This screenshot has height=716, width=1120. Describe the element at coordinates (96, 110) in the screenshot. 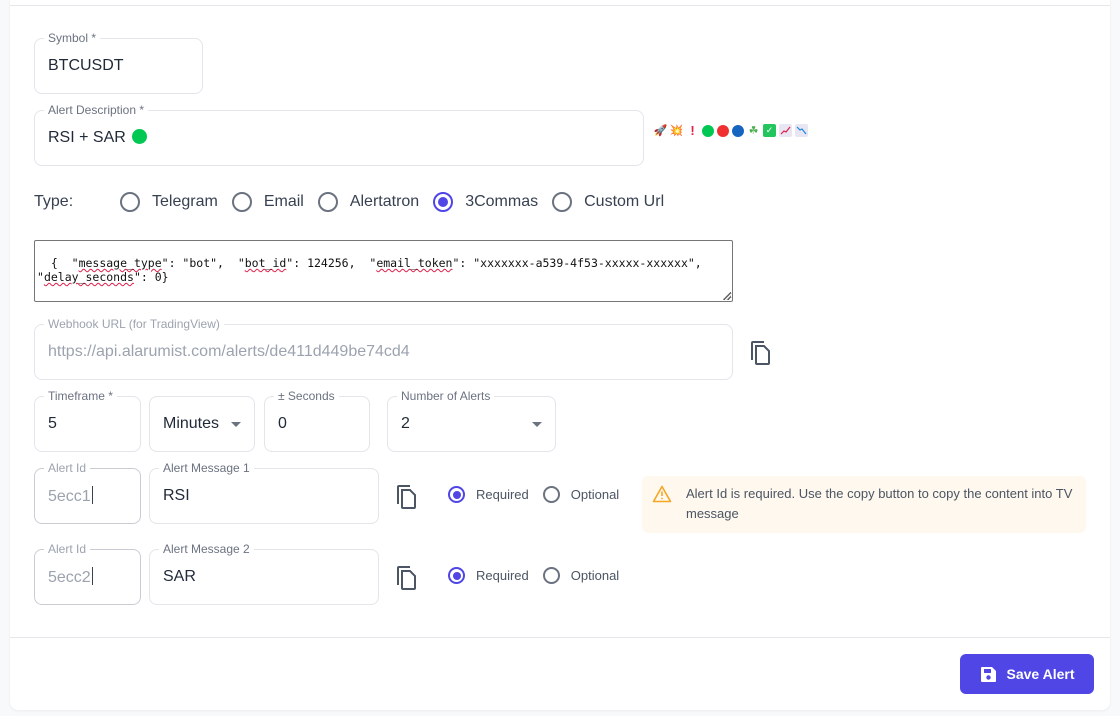

I see `alert-description-label: Alert Description *` at that location.